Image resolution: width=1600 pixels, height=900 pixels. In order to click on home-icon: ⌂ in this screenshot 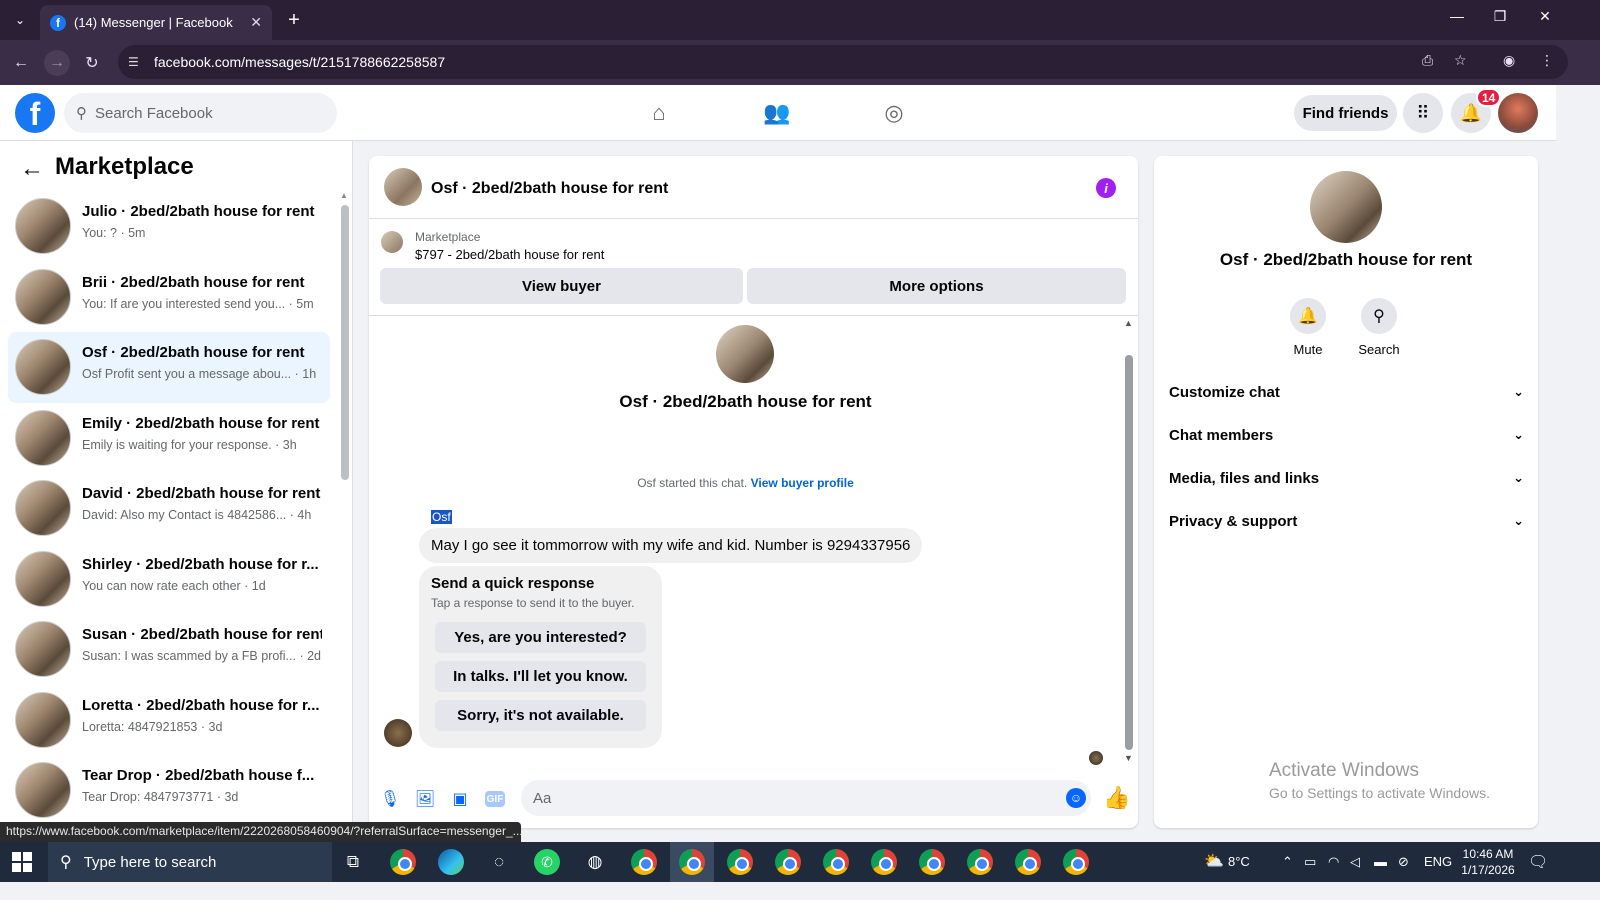, I will do `click(659, 113)`.